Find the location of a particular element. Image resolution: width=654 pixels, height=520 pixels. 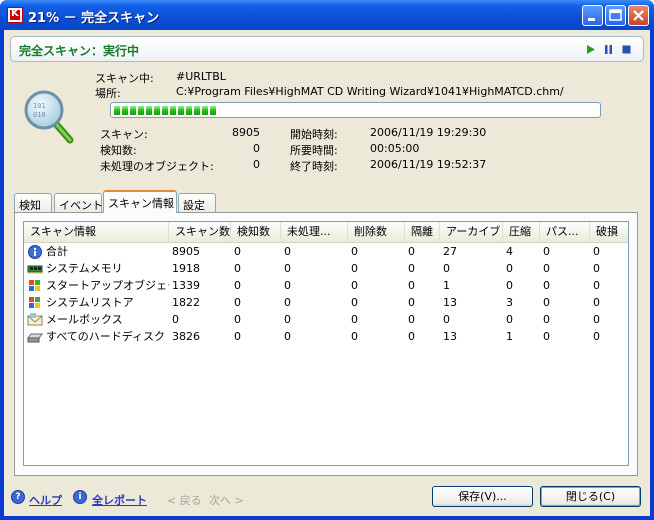

unprocessed-value: 0 is located at coordinates (256, 164).